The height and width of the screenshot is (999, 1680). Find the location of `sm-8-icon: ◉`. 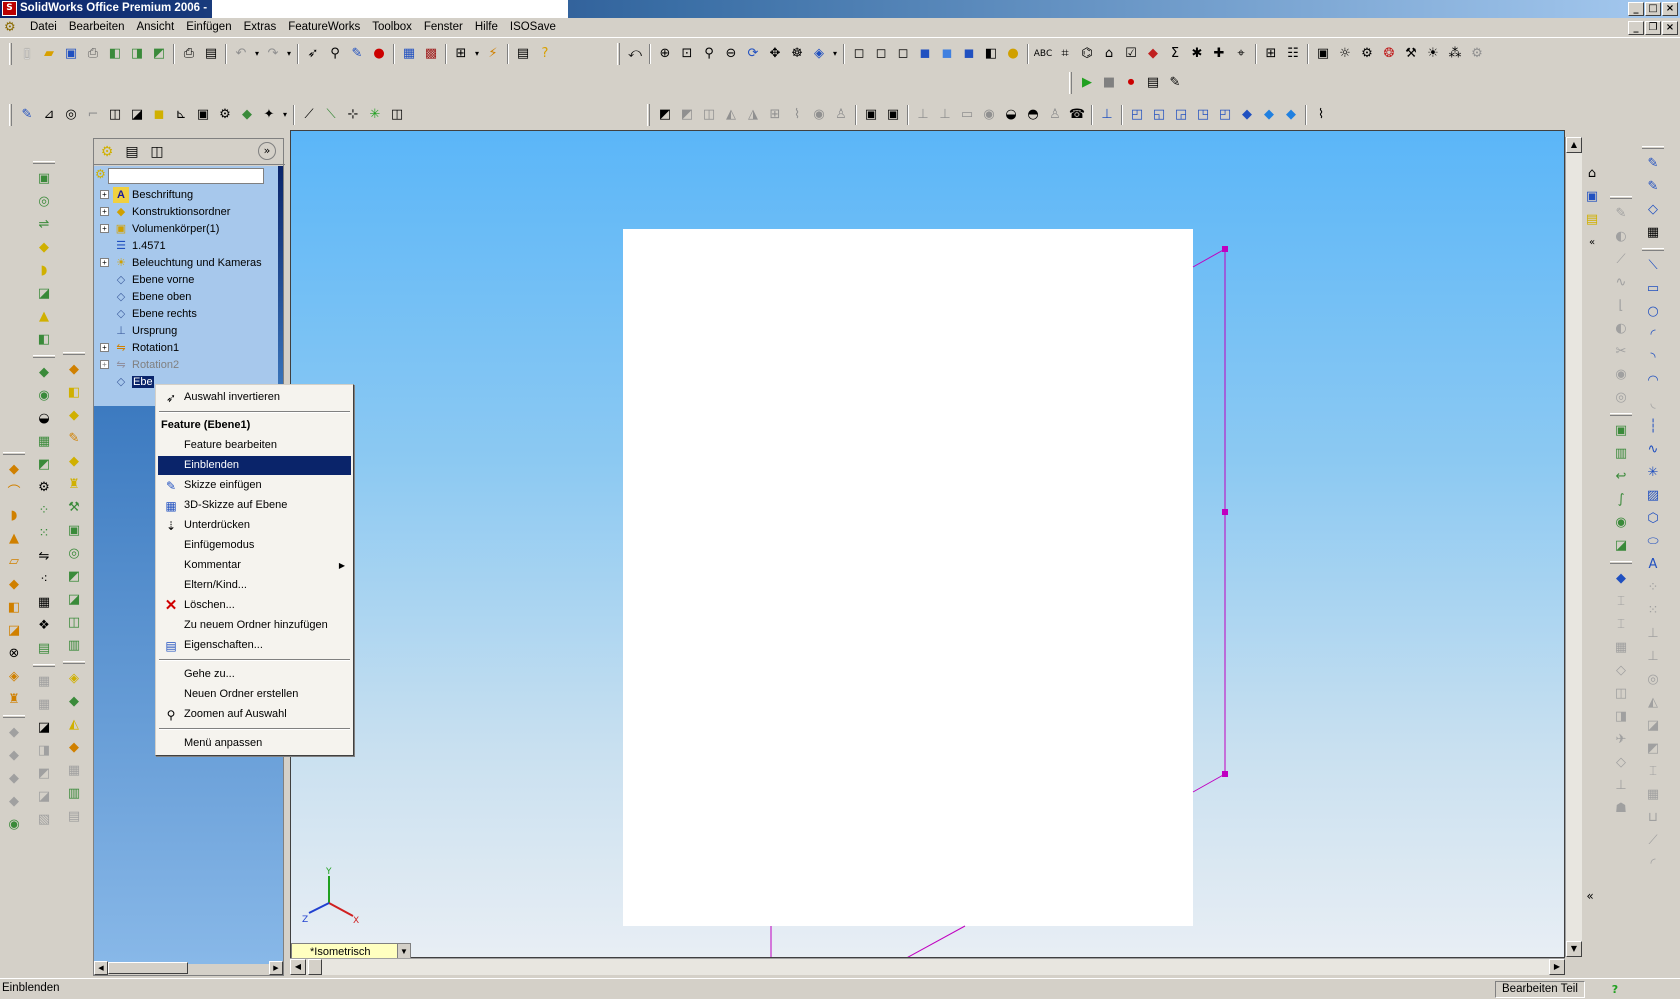

sm-8-icon: ◉ is located at coordinates (819, 115).